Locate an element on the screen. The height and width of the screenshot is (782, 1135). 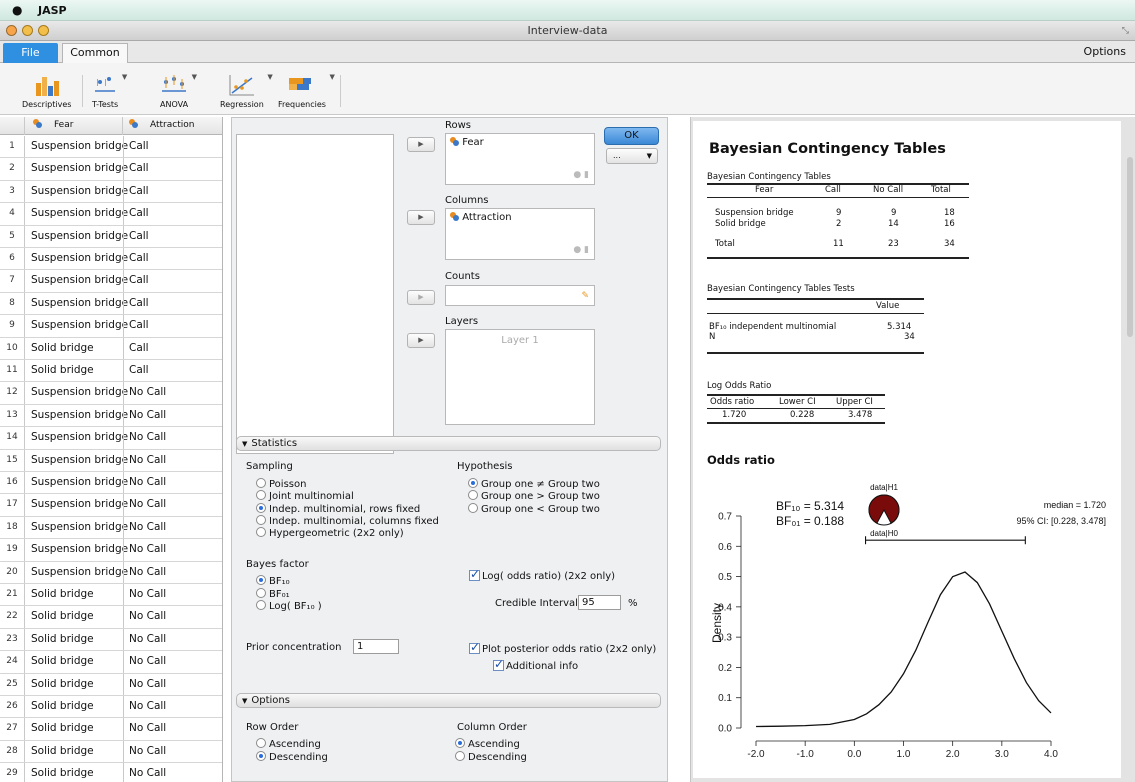
move-to-counts-button: ▶ is located at coordinates (421, 297).